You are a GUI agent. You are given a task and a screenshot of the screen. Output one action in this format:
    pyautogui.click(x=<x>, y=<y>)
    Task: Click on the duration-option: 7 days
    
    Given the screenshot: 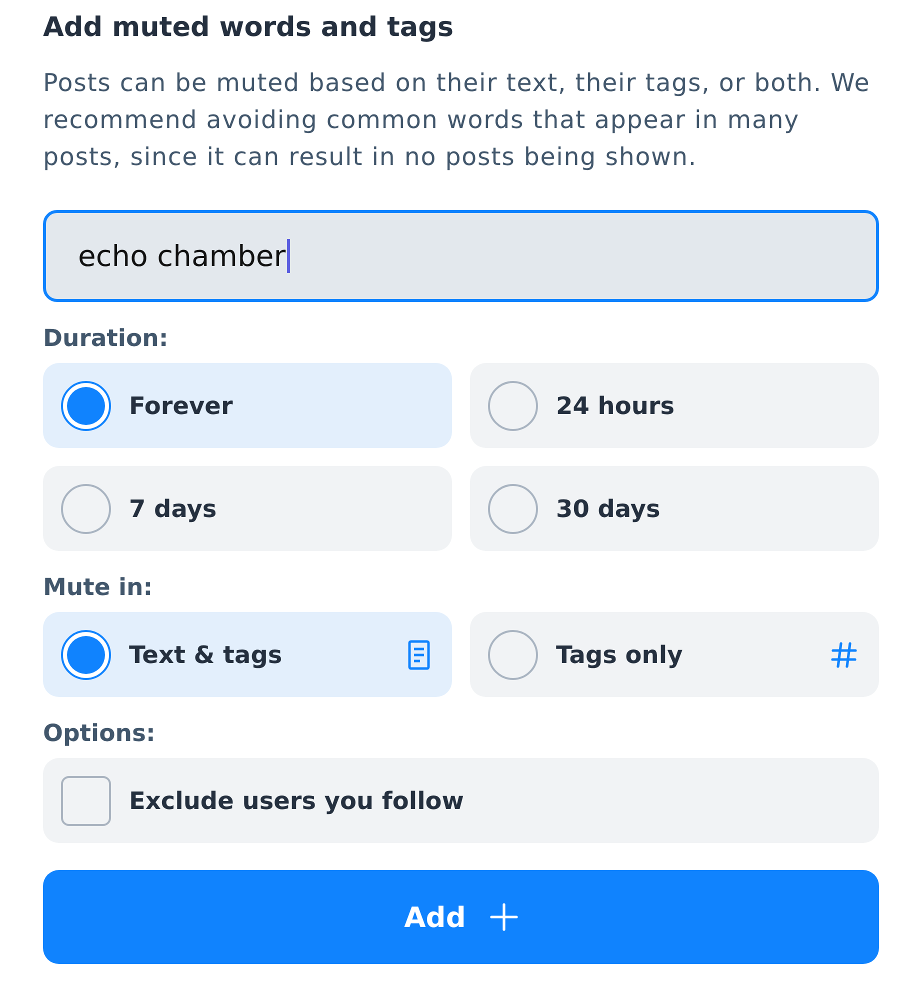 What is the action you would take?
    pyautogui.click(x=247, y=508)
    